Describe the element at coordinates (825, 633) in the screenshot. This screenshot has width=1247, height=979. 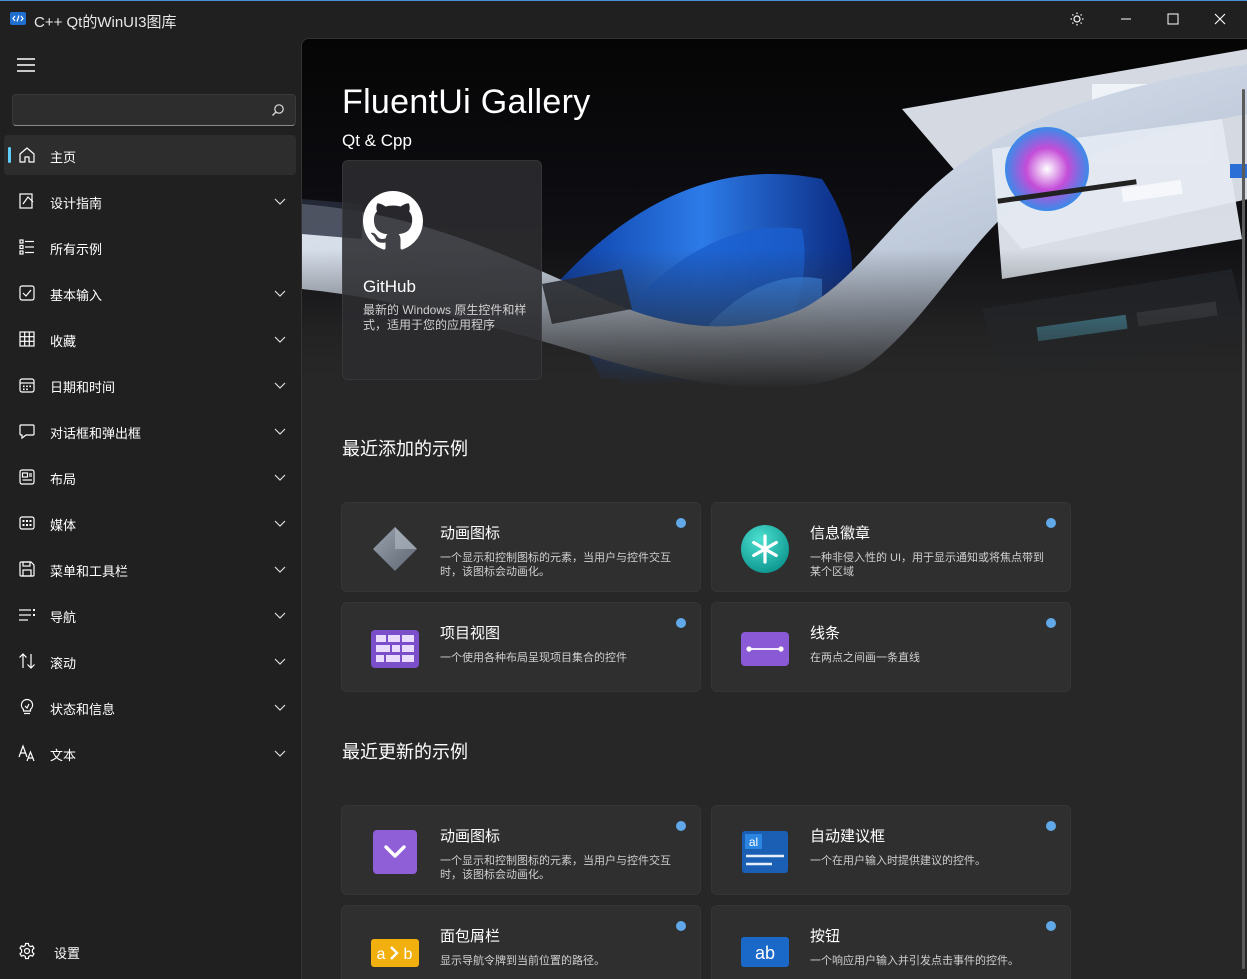
I see `sample-card-title: 线条` at that location.